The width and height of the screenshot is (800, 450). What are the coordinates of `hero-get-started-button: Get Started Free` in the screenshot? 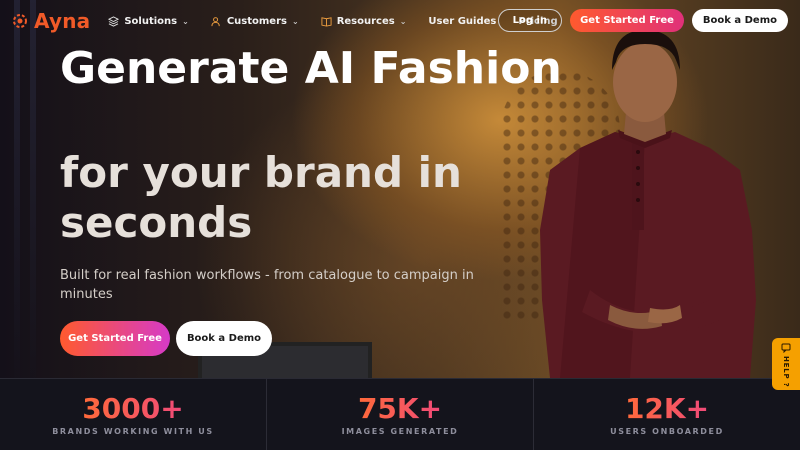 It's located at (115, 338).